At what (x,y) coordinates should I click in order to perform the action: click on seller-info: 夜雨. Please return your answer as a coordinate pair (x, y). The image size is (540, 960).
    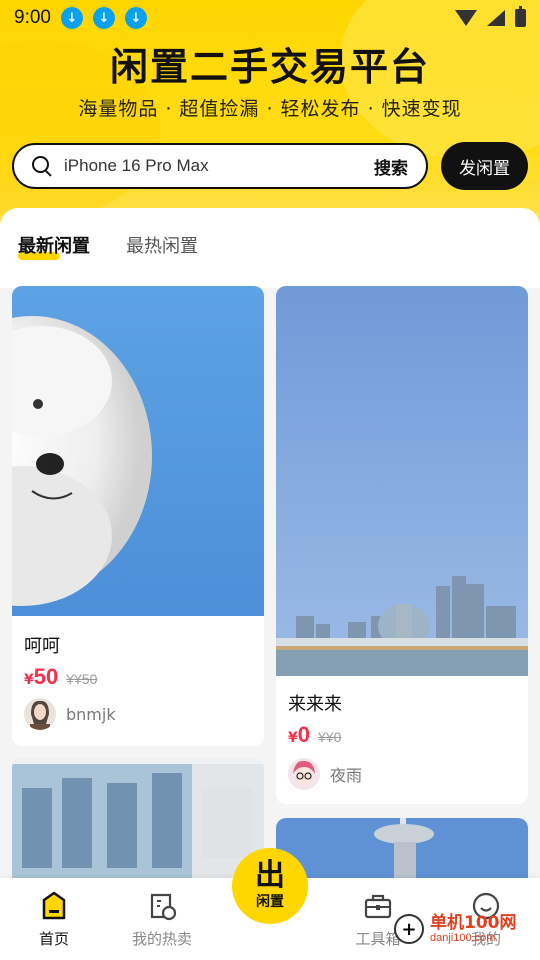
    Looking at the image, I should click on (325, 774).